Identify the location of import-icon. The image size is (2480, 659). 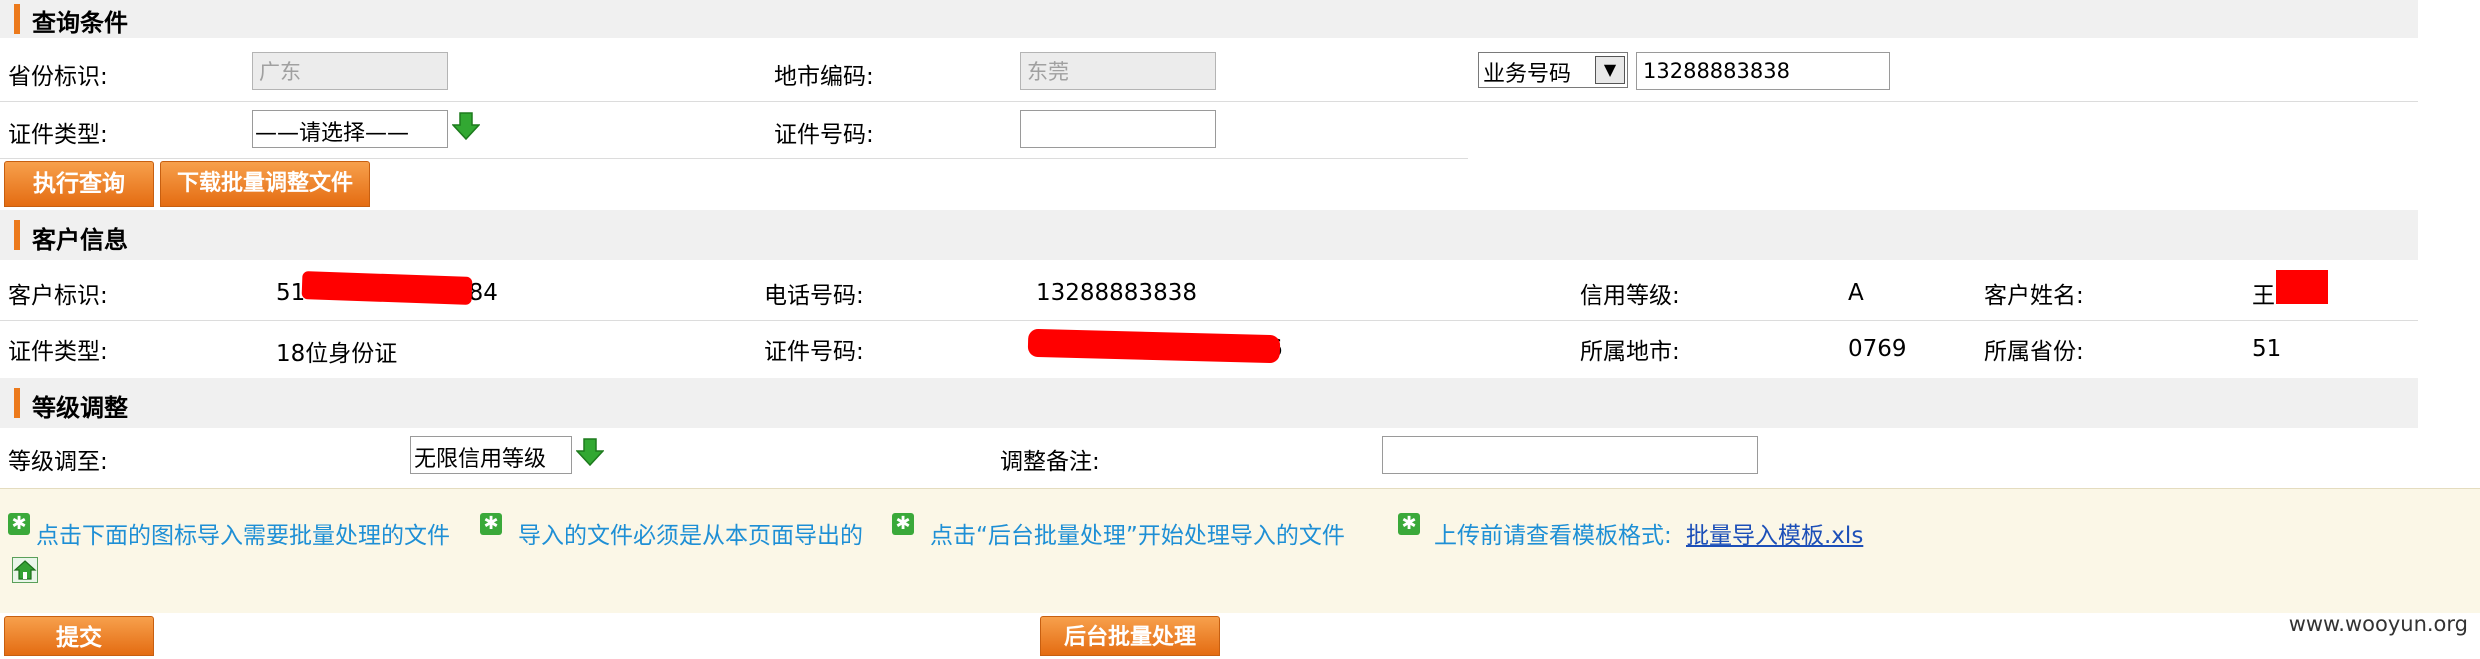
(25, 570).